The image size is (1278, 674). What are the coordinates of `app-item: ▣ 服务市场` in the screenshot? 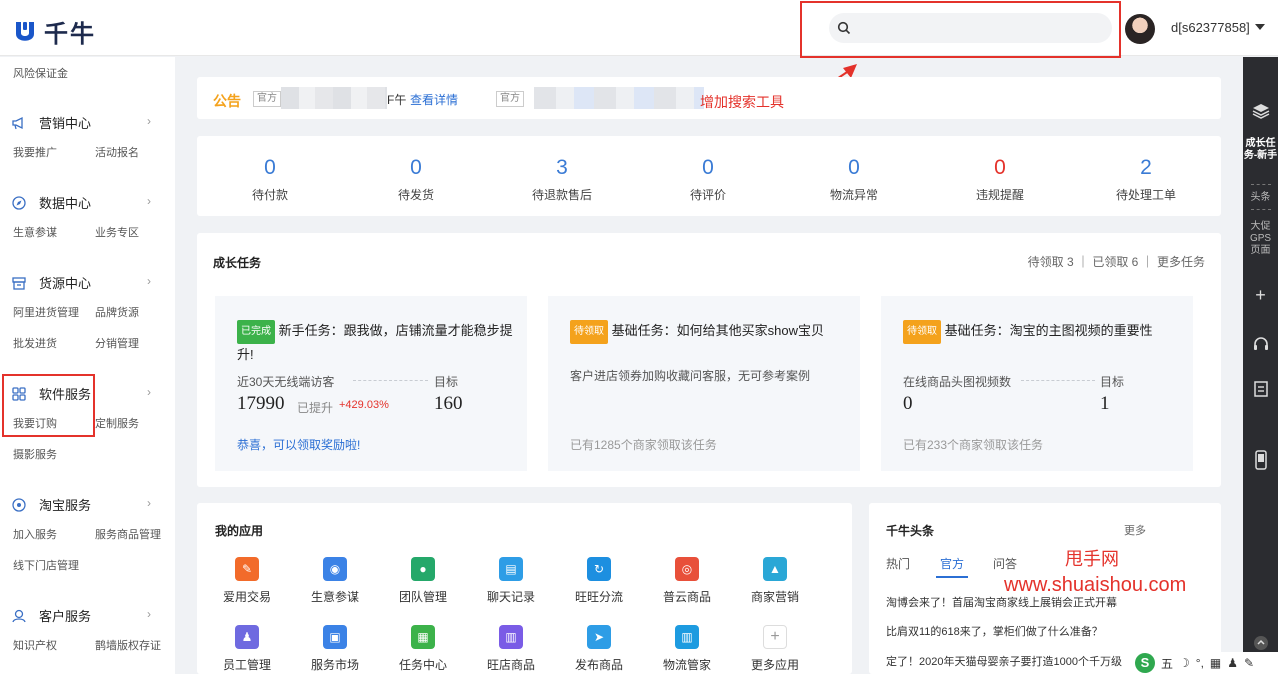 It's located at (335, 649).